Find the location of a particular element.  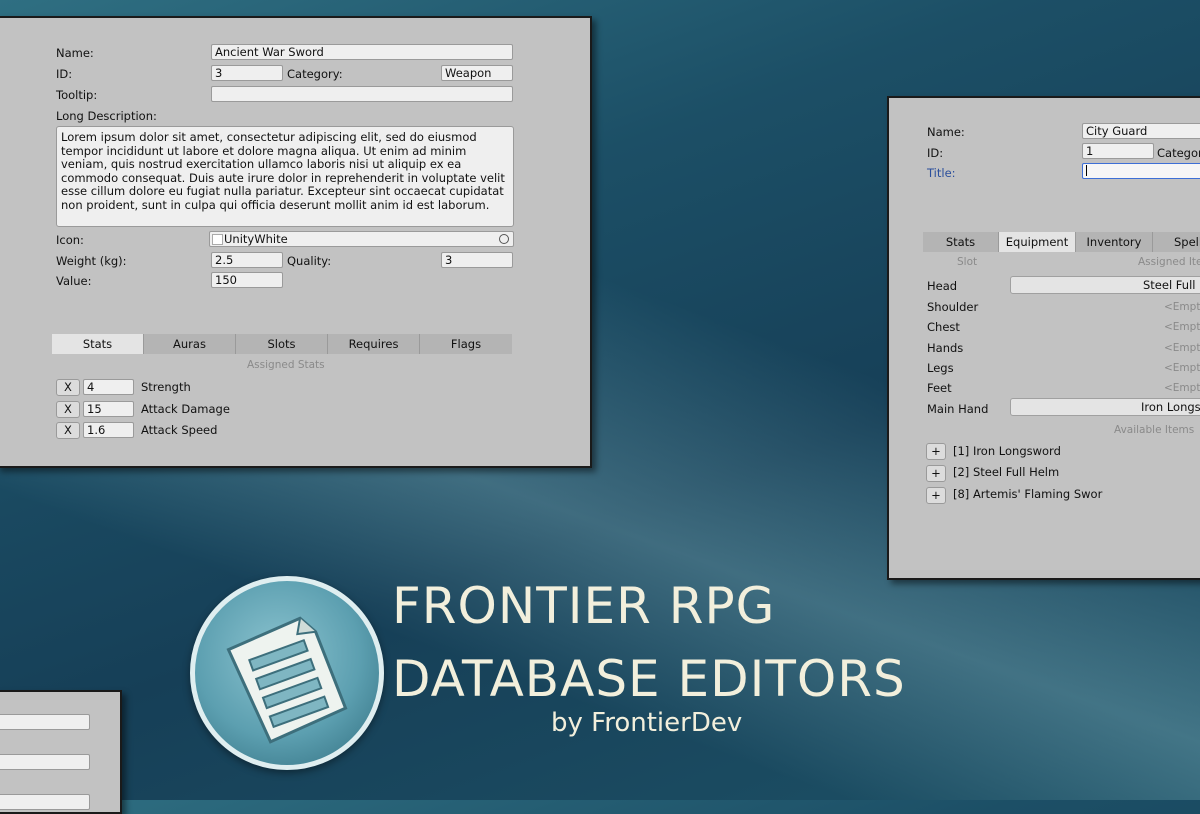

slot-label: Chest is located at coordinates (943, 327).